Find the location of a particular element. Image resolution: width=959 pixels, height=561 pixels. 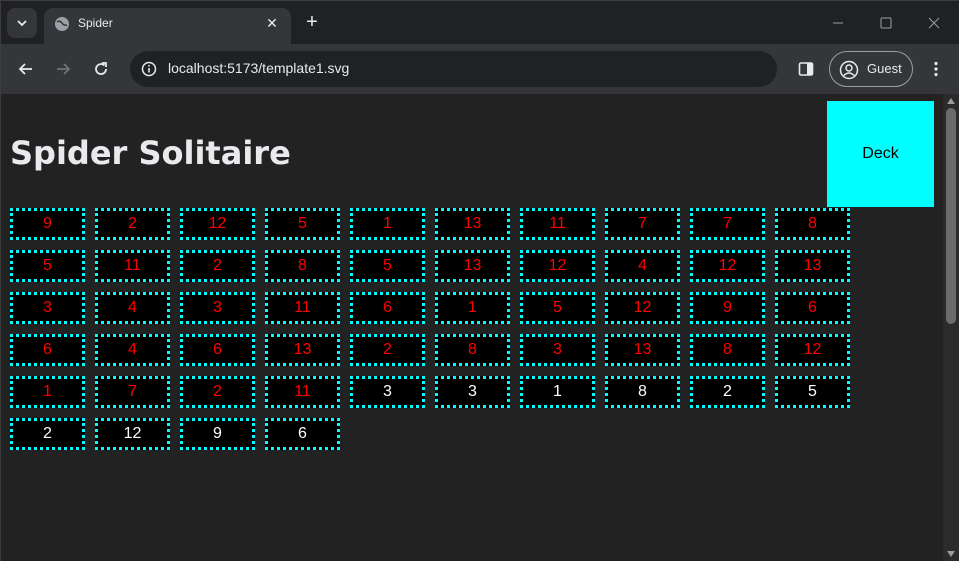

chevron-down-icon is located at coordinates (22, 23).